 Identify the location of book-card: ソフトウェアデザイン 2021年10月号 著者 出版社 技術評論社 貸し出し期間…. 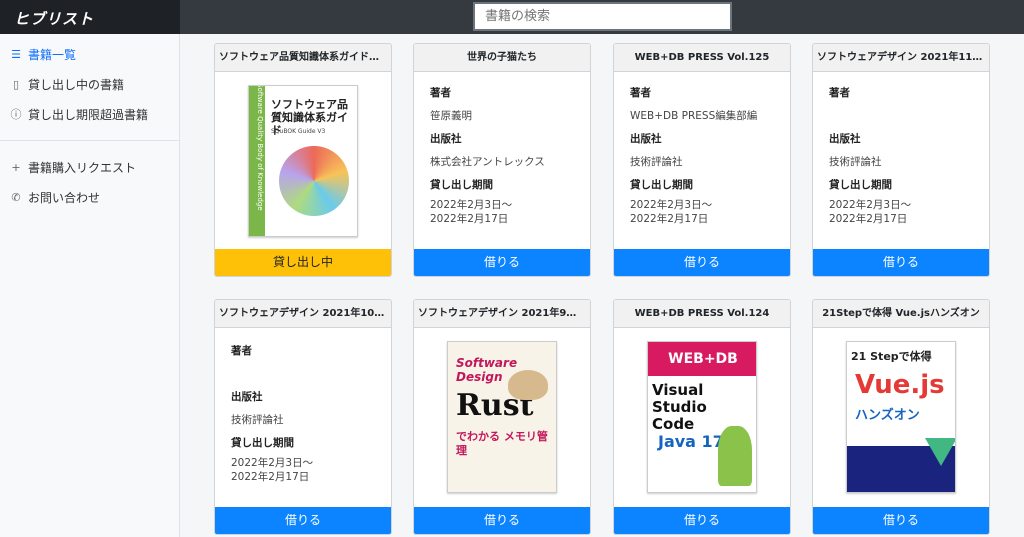
(303, 417).